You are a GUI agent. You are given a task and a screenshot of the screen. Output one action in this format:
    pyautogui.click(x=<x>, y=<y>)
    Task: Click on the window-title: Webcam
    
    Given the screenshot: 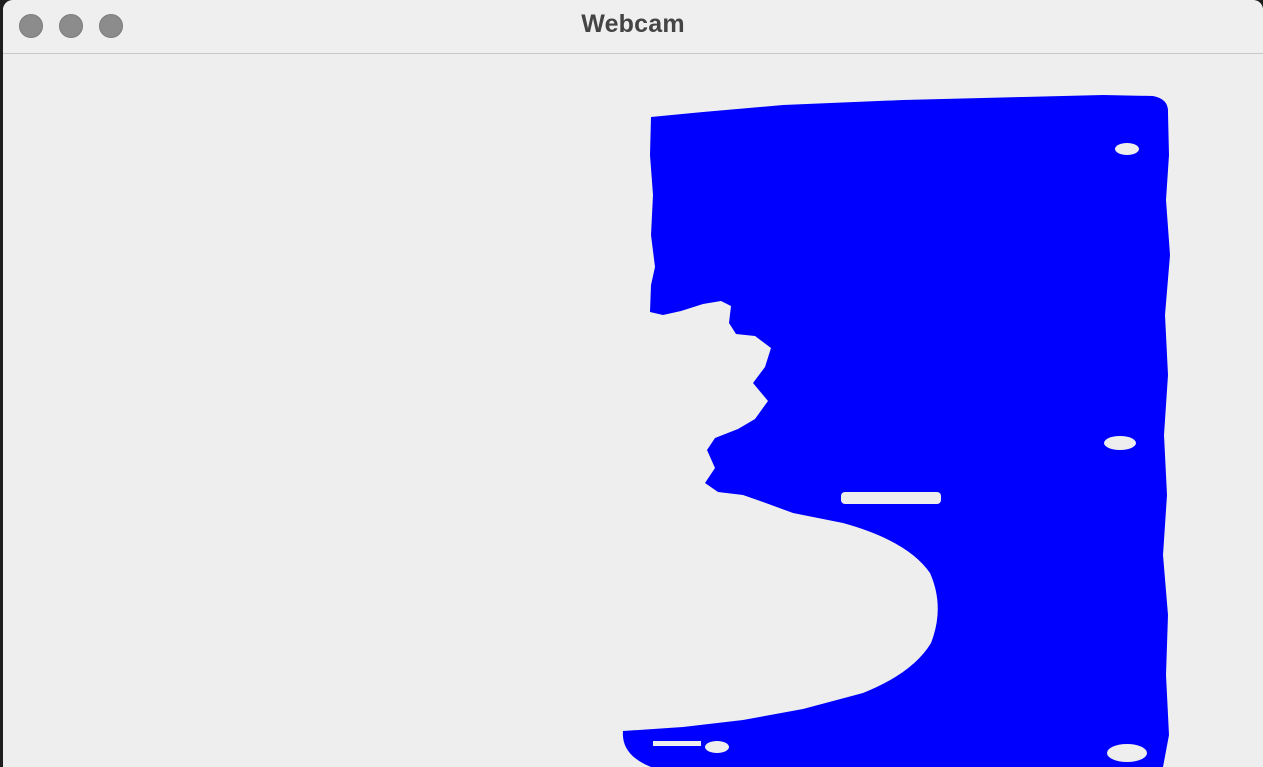 What is the action you would take?
    pyautogui.click(x=633, y=24)
    